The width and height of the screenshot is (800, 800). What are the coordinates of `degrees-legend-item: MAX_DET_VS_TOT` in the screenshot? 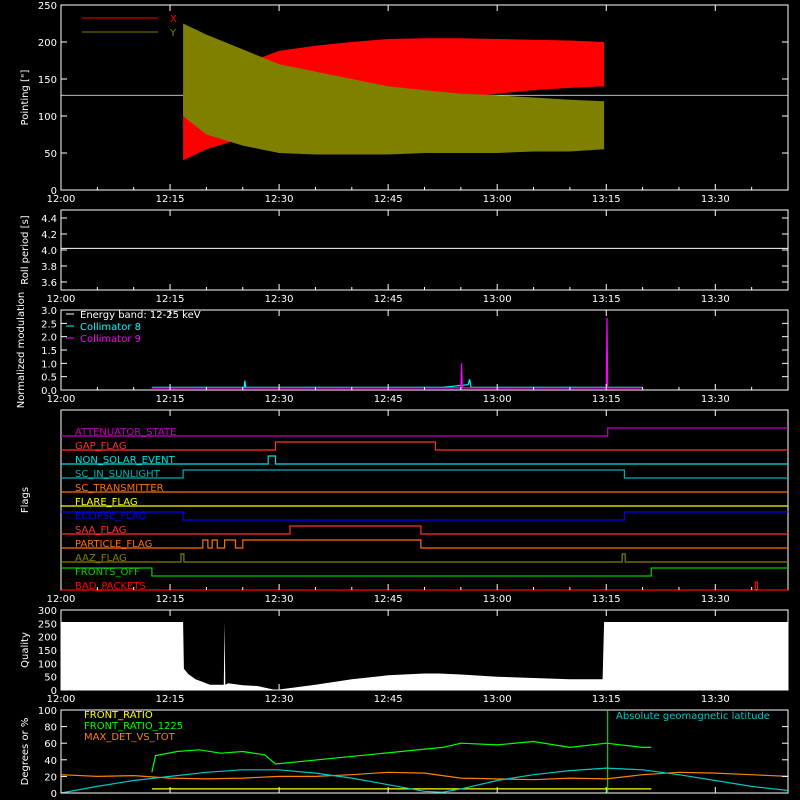 It's located at (130, 737).